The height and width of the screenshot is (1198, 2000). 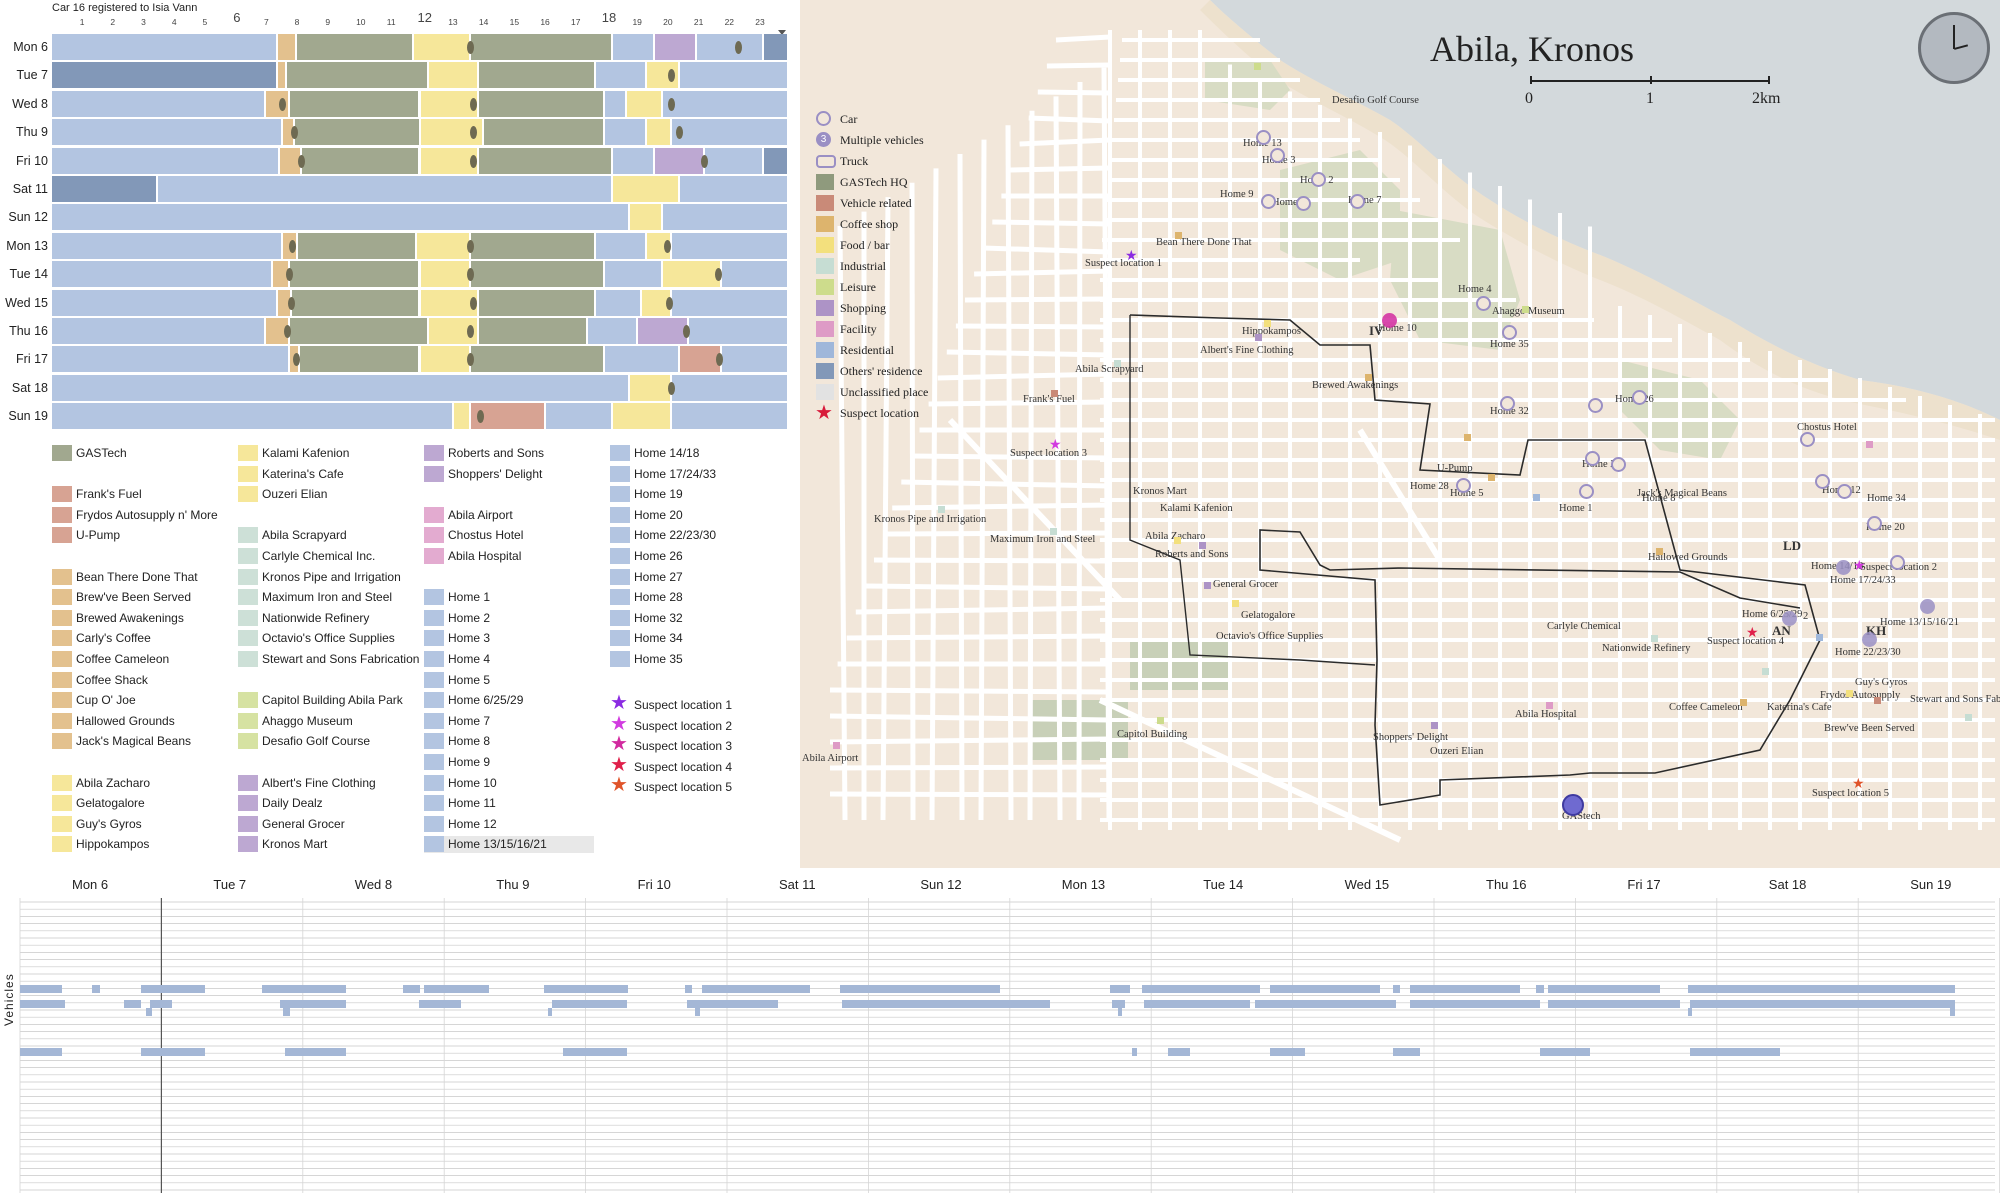 What do you see at coordinates (1271, 331) in the screenshot?
I see `map-place-label: Hippokampos` at bounding box center [1271, 331].